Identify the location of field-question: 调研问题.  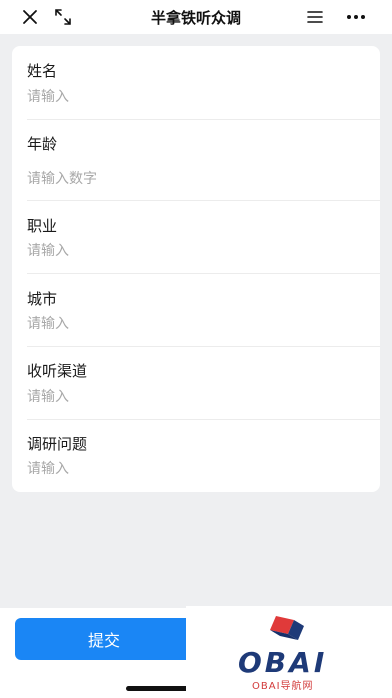
(196, 456).